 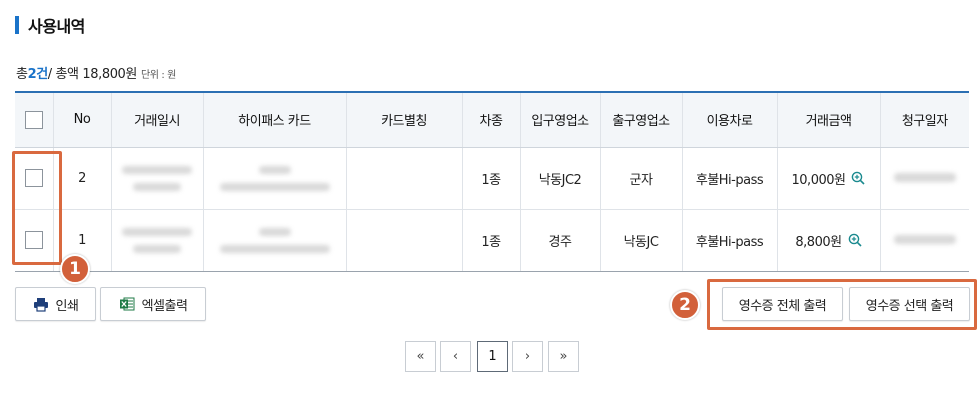 What do you see at coordinates (559, 240) in the screenshot?
I see `row-entry: 경주` at bounding box center [559, 240].